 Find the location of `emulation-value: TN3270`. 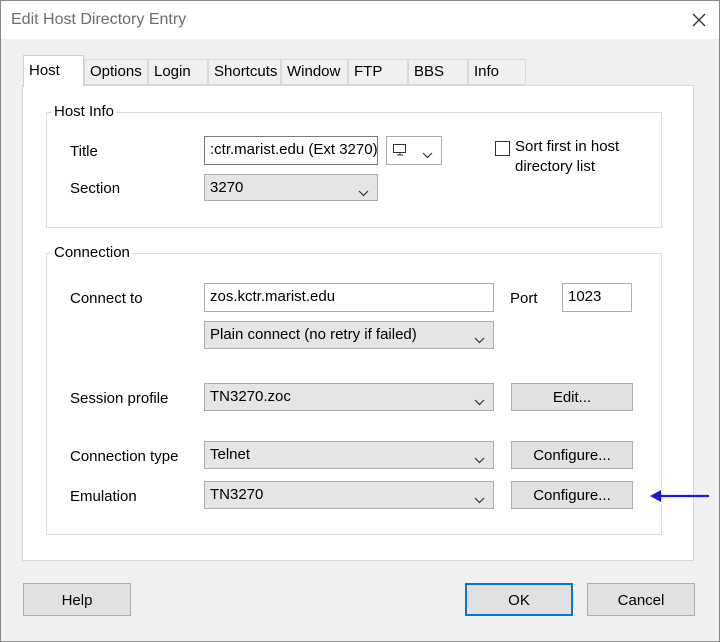

emulation-value: TN3270 is located at coordinates (237, 494).